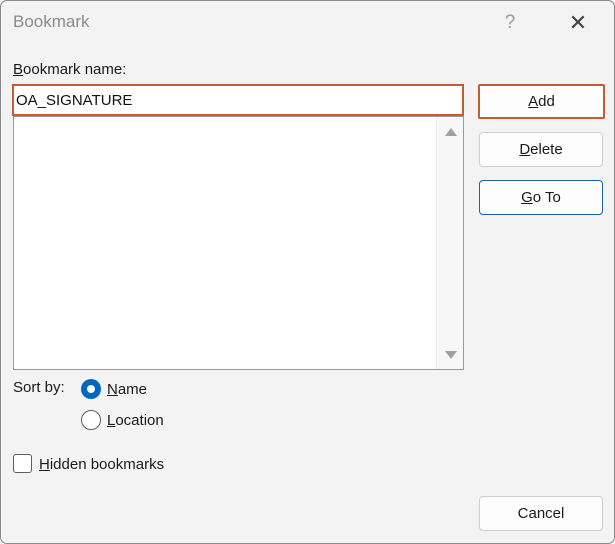 This screenshot has height=544, width=615. Describe the element at coordinates (449, 243) in the screenshot. I see `list-scrollbar` at that location.